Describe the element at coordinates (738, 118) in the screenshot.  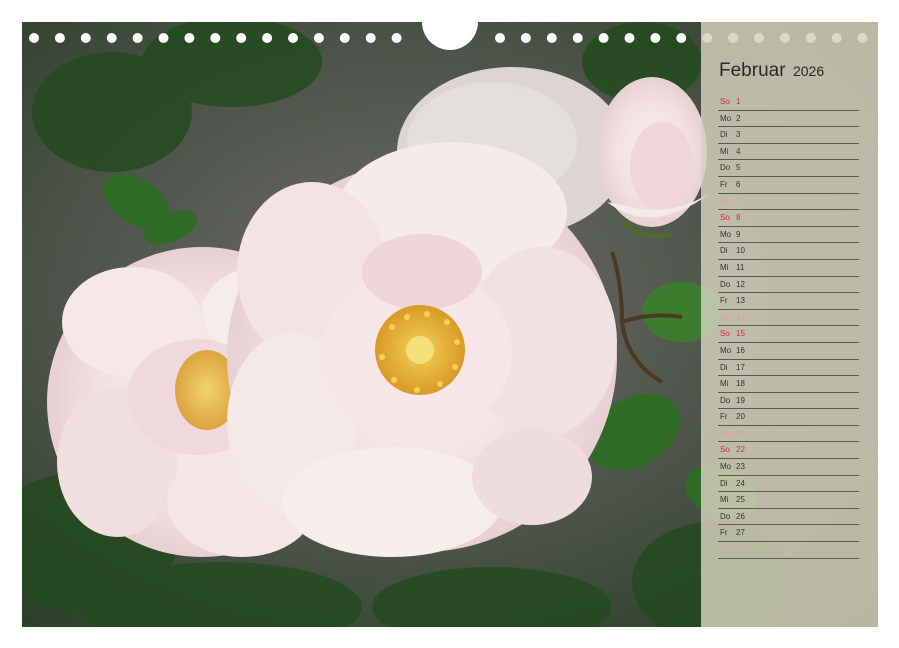
I see `day-number: 2` at that location.